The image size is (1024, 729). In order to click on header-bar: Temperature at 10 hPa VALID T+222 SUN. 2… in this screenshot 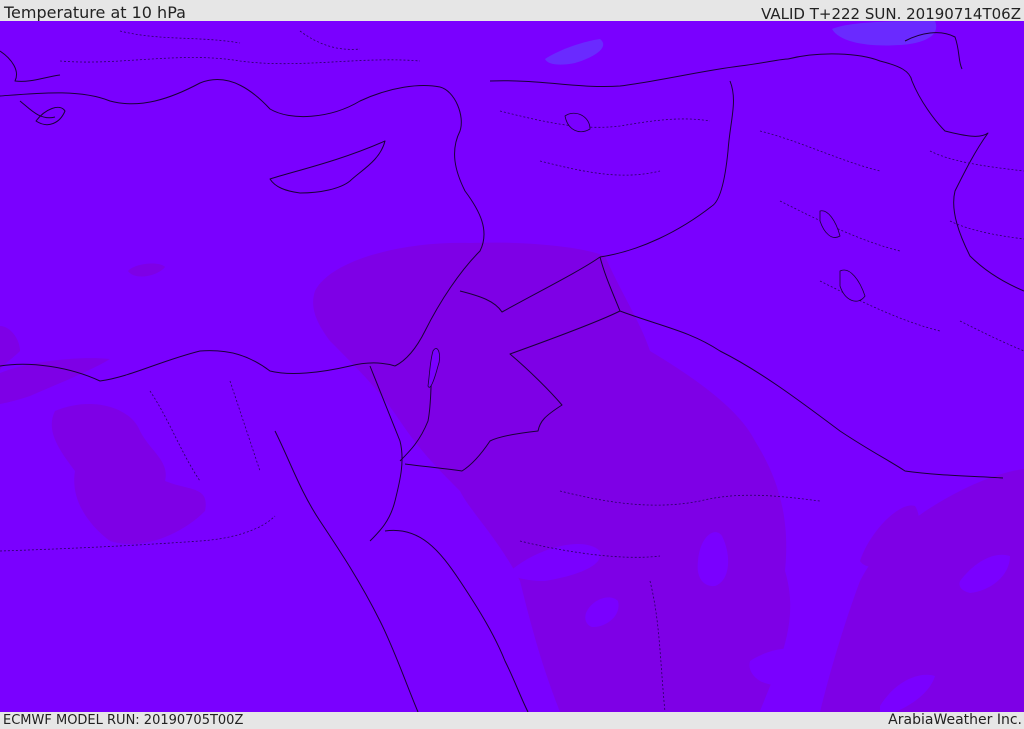, I will do `click(512, 11)`.